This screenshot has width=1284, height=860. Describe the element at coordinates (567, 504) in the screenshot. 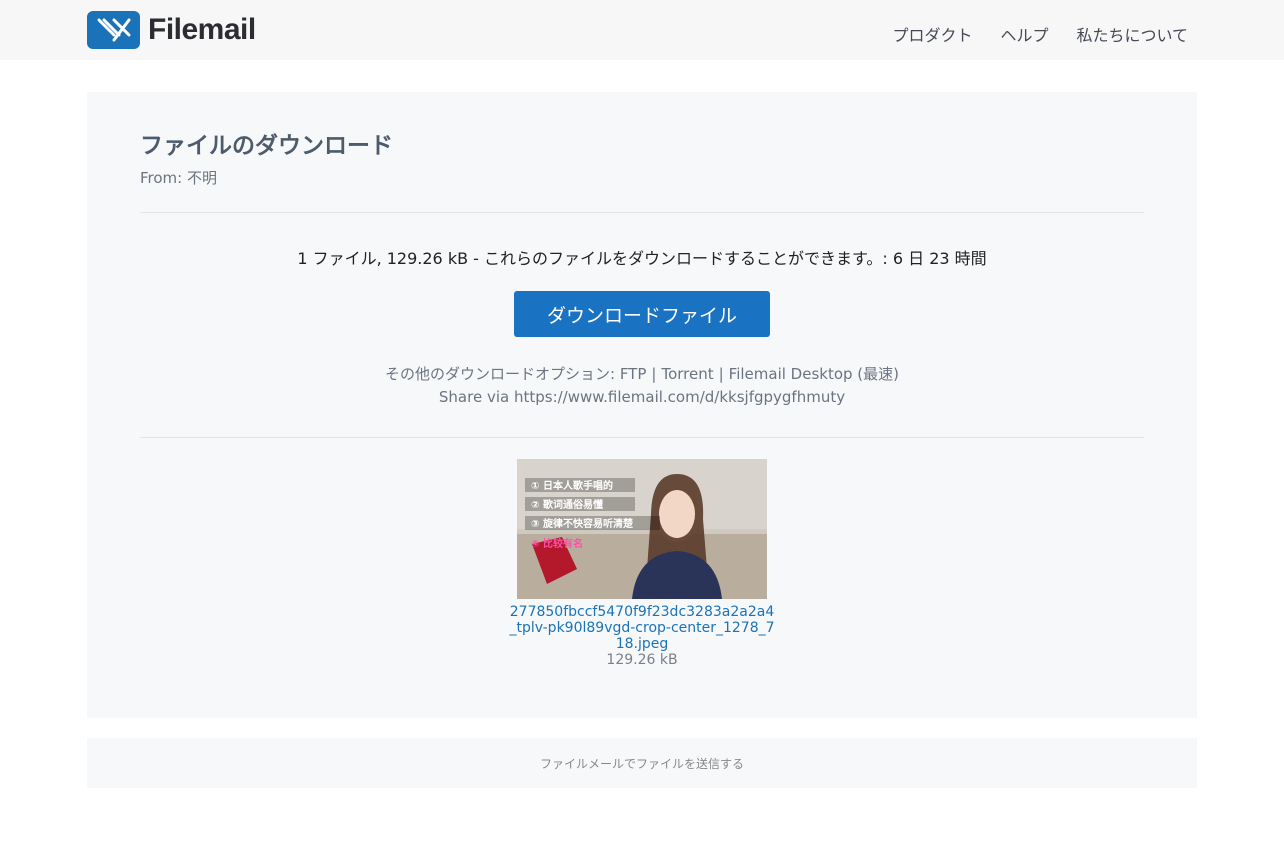

I see `thumbnail-caption-2: ② 歌词通俗易懂` at that location.